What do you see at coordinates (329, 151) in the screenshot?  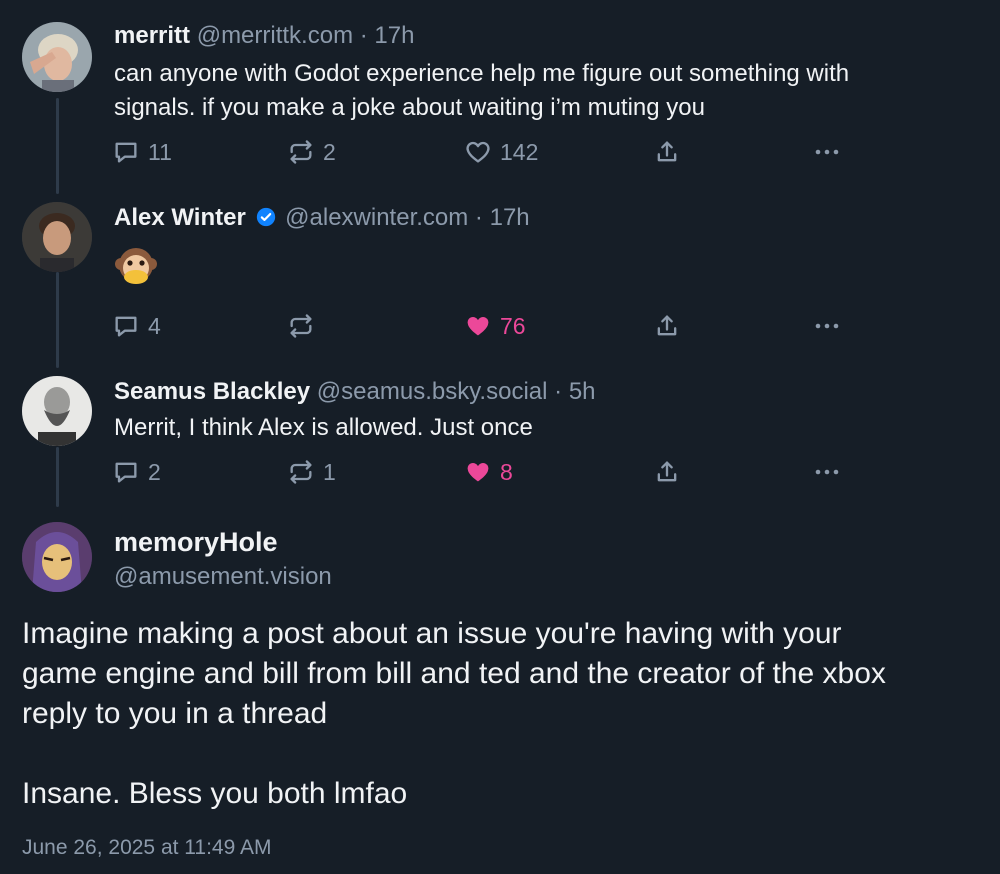 I see `repost-count: 2` at bounding box center [329, 151].